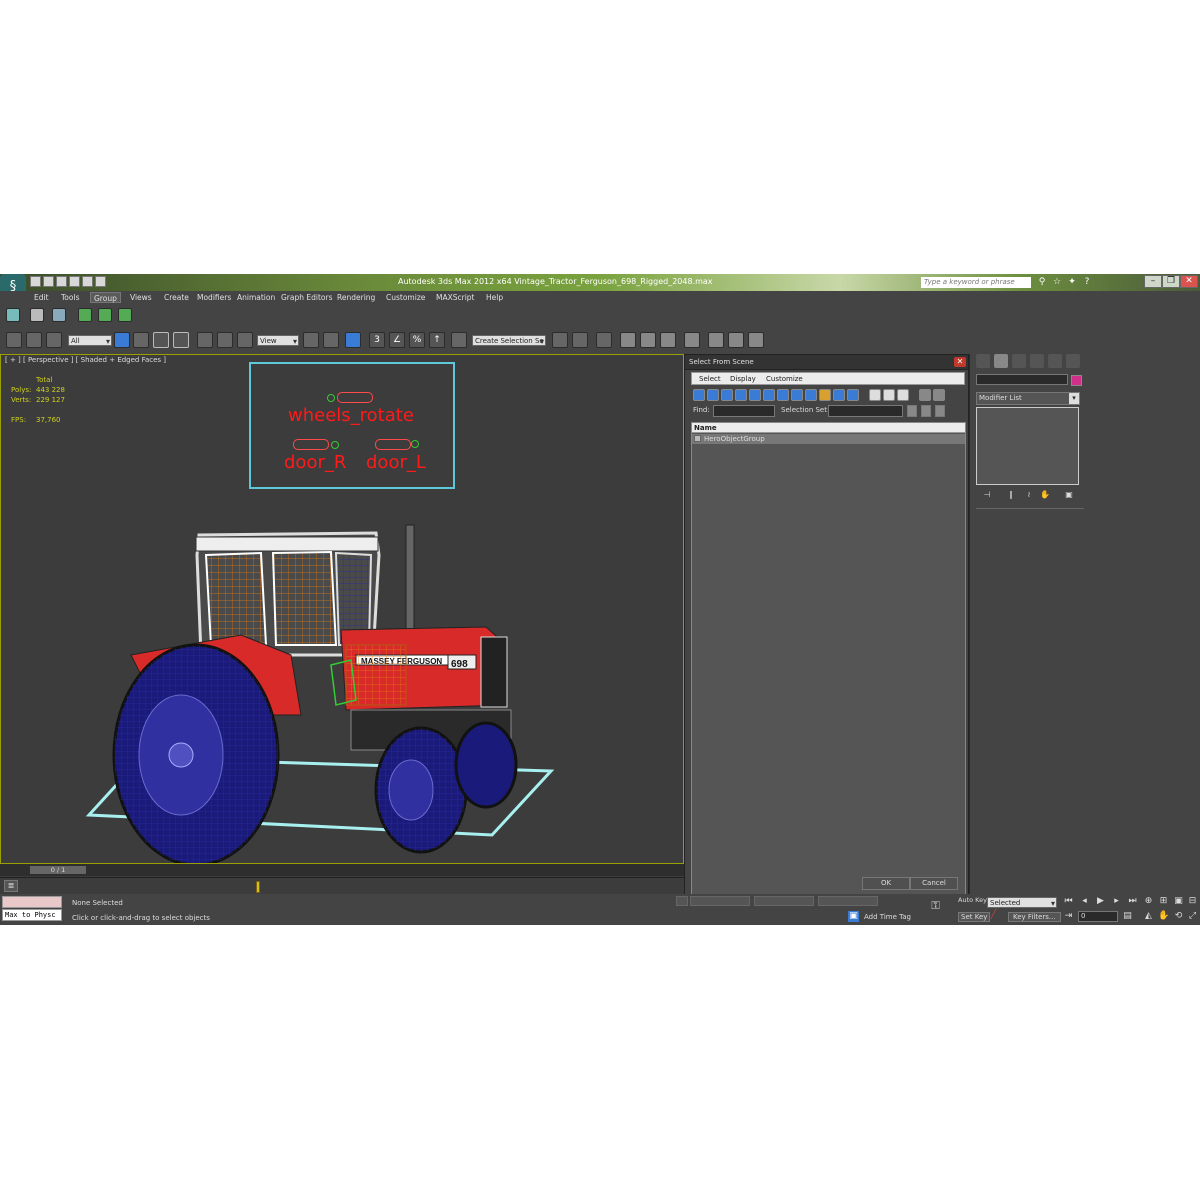  What do you see at coordinates (993, 915) in the screenshot?
I see `key-mode-icon: ╱` at bounding box center [993, 915].